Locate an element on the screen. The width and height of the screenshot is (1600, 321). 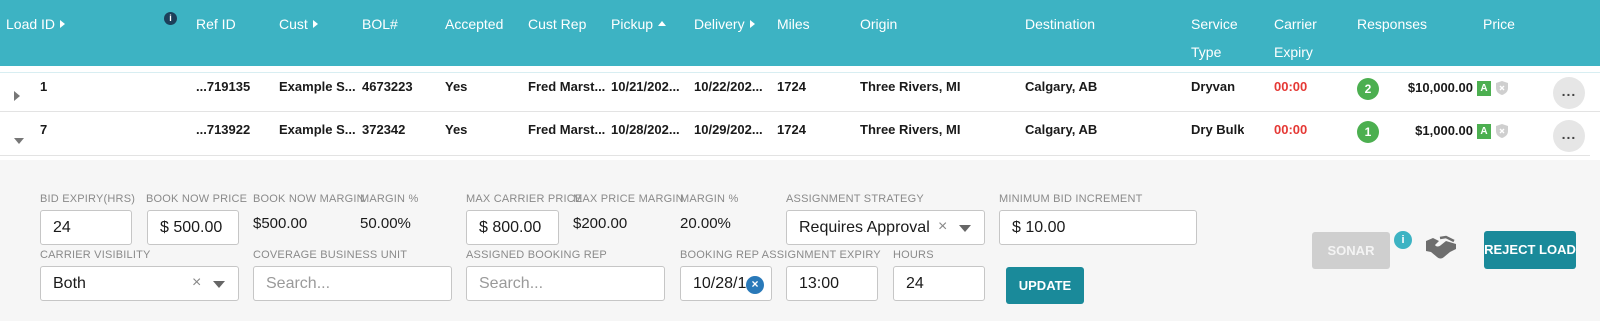
bid-expiry-input: 24 is located at coordinates (86, 227).